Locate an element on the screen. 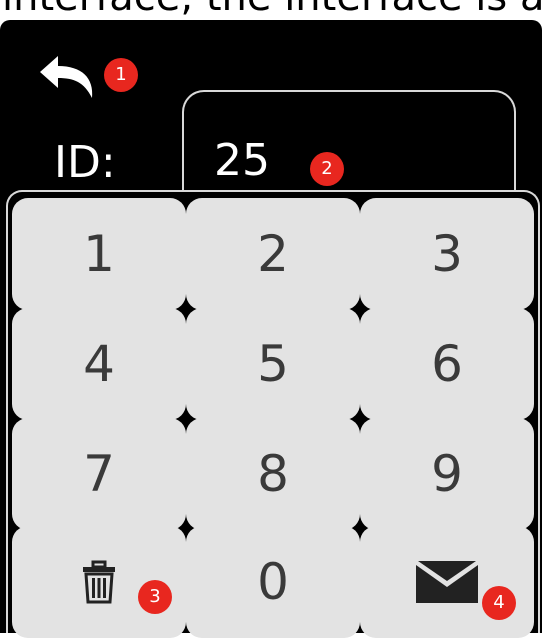  back-button is located at coordinates (71, 77).